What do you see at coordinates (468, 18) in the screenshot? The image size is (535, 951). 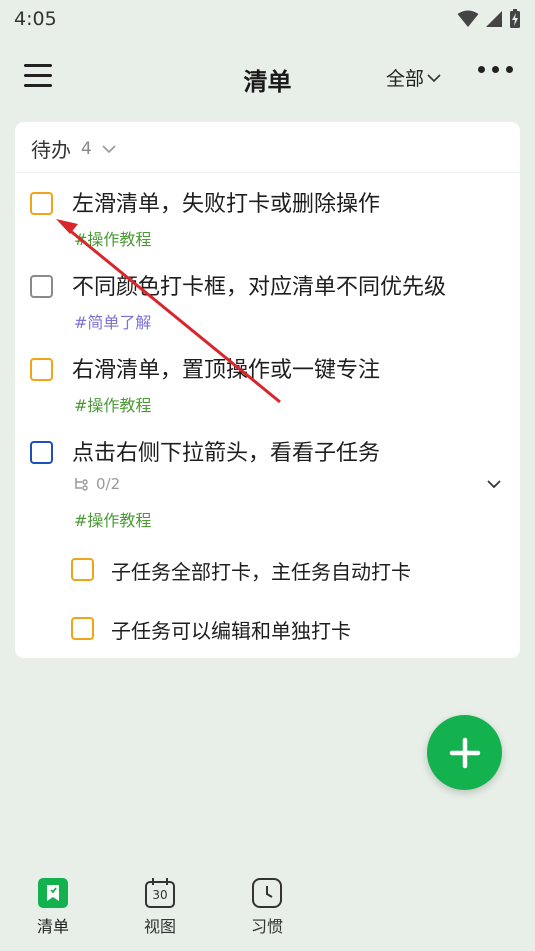 I see `wifi-icon` at bounding box center [468, 18].